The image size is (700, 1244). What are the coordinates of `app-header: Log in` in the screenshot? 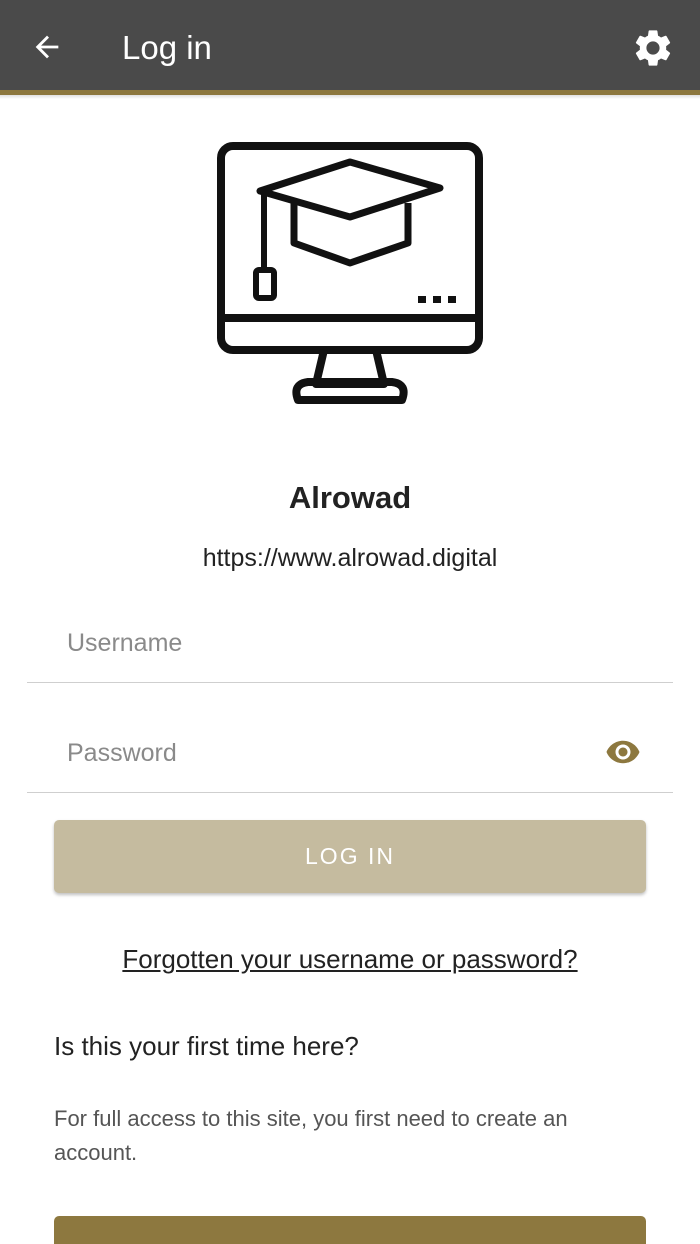 It's located at (350, 45).